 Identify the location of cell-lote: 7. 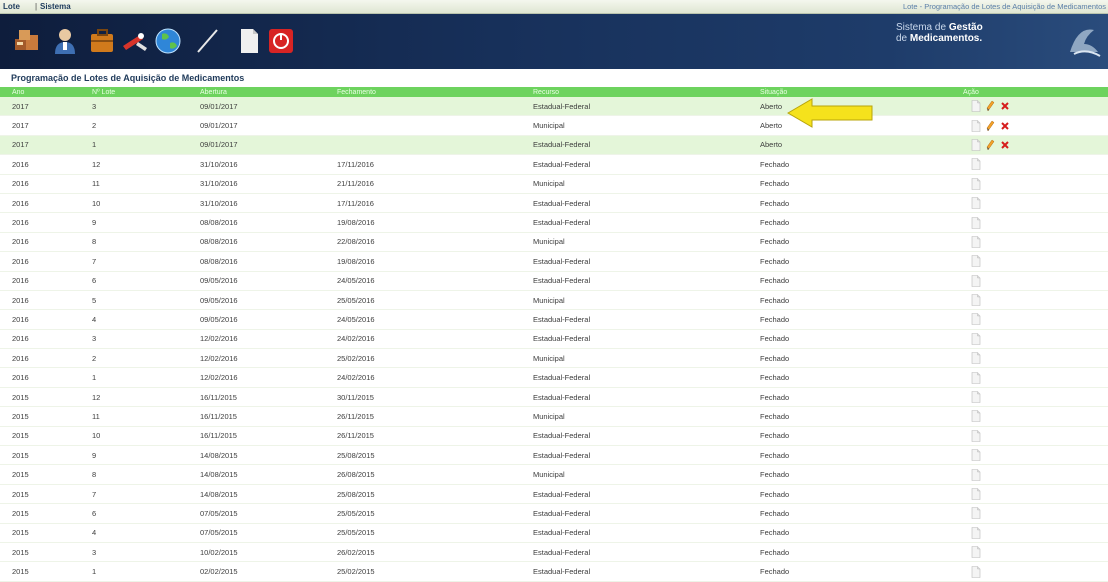
(134, 494).